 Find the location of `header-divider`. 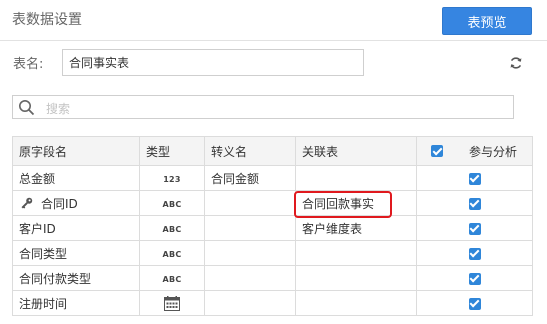

header-divider is located at coordinates (273, 40).